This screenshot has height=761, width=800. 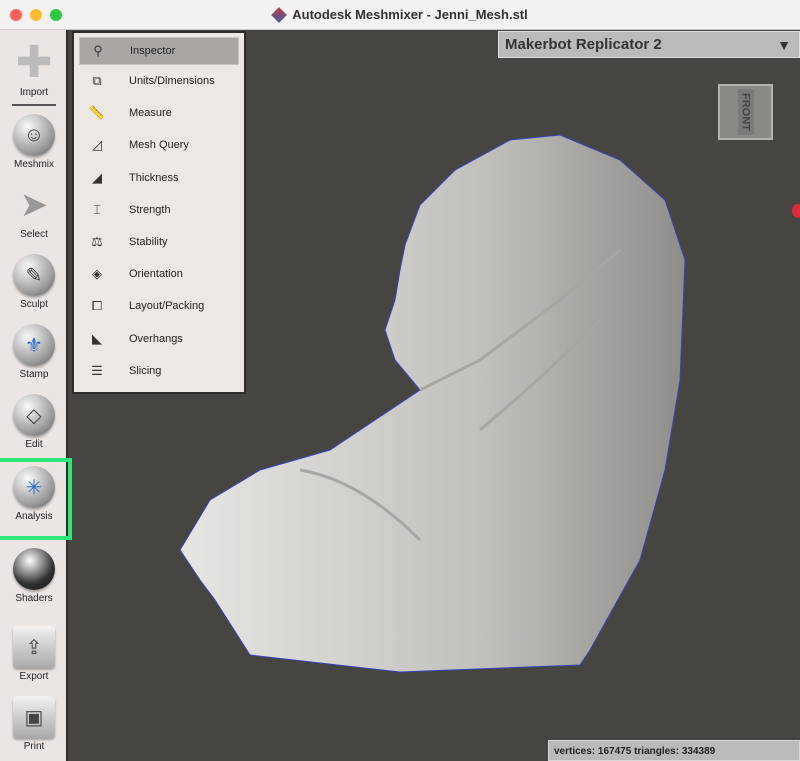 I want to click on menu-item-mesh-query: ◿ Mesh Query, so click(x=159, y=145).